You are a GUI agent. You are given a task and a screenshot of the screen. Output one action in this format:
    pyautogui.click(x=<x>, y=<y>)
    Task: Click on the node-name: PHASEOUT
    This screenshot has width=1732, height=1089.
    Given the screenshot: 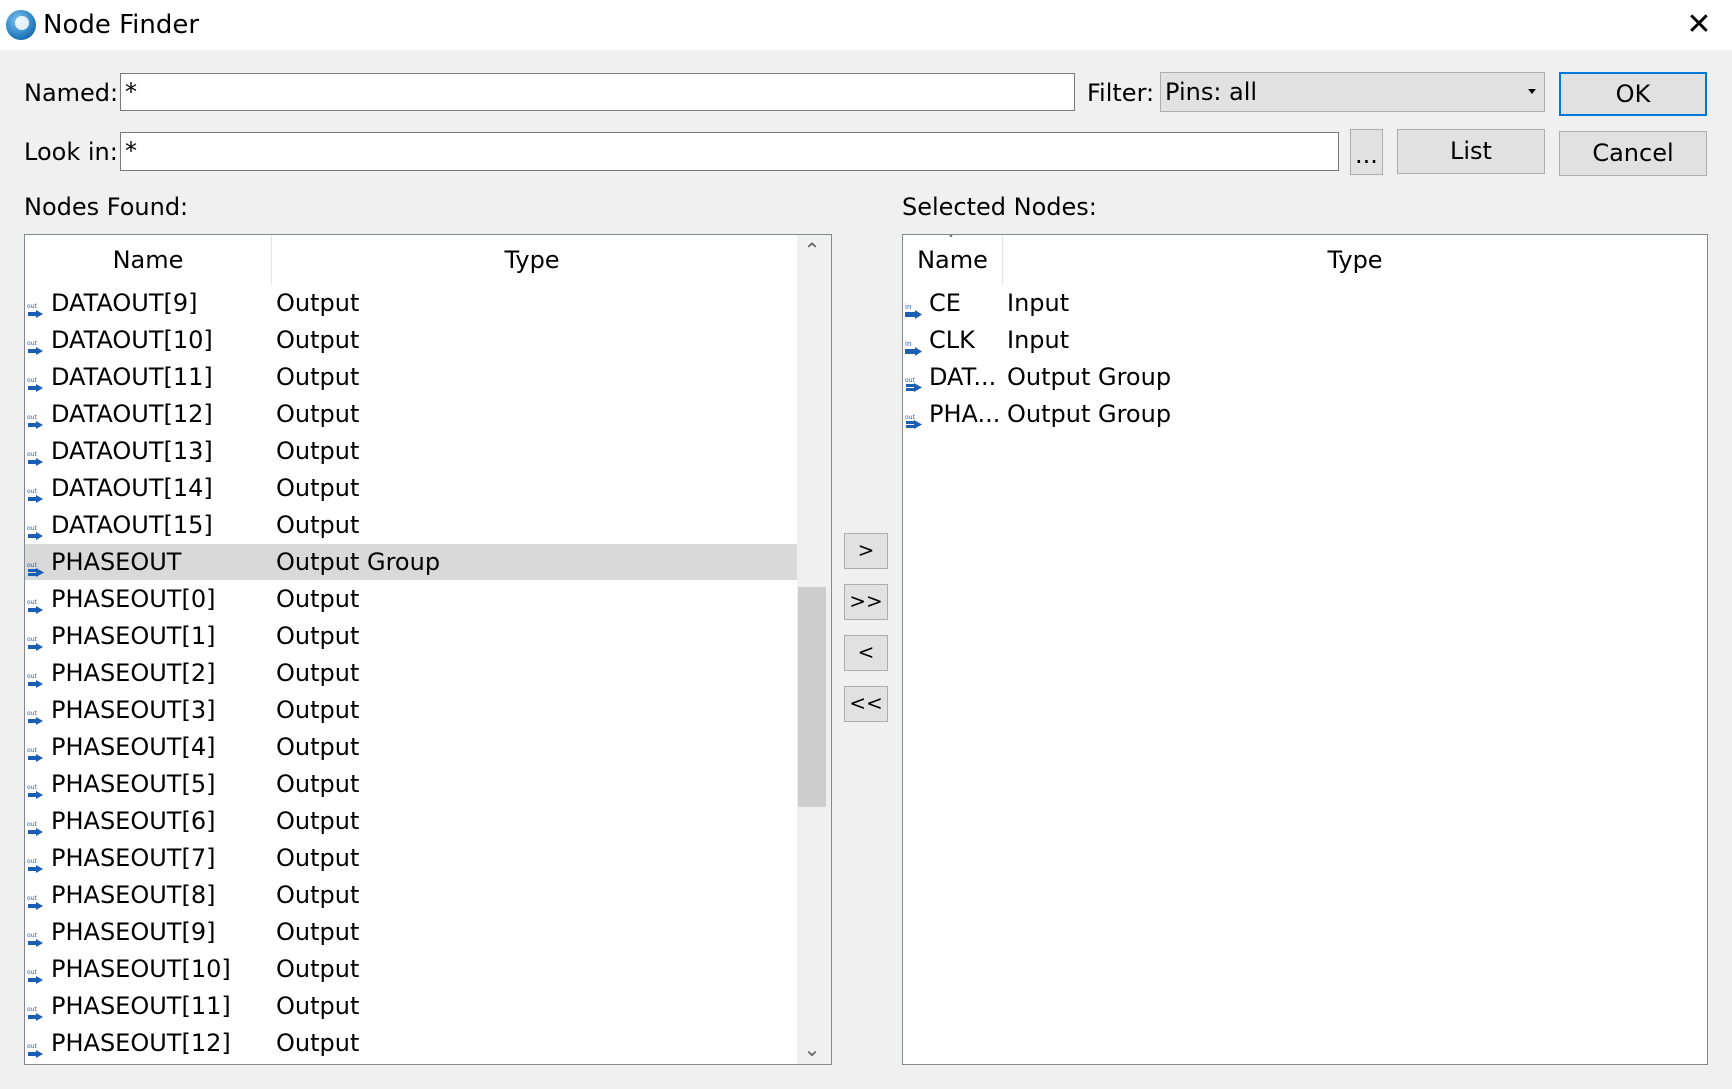 What is the action you would take?
    pyautogui.click(x=116, y=562)
    